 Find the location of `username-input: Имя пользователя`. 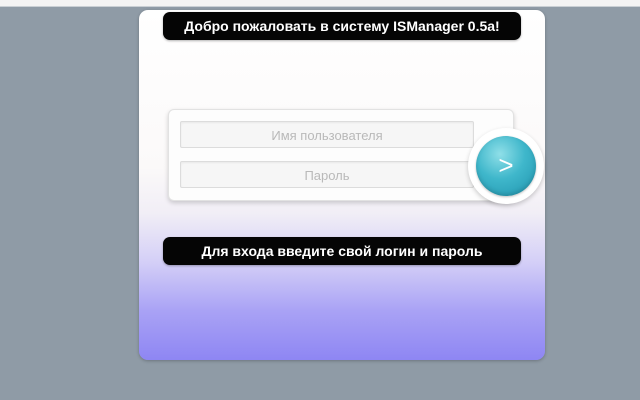

username-input: Имя пользователя is located at coordinates (327, 134).